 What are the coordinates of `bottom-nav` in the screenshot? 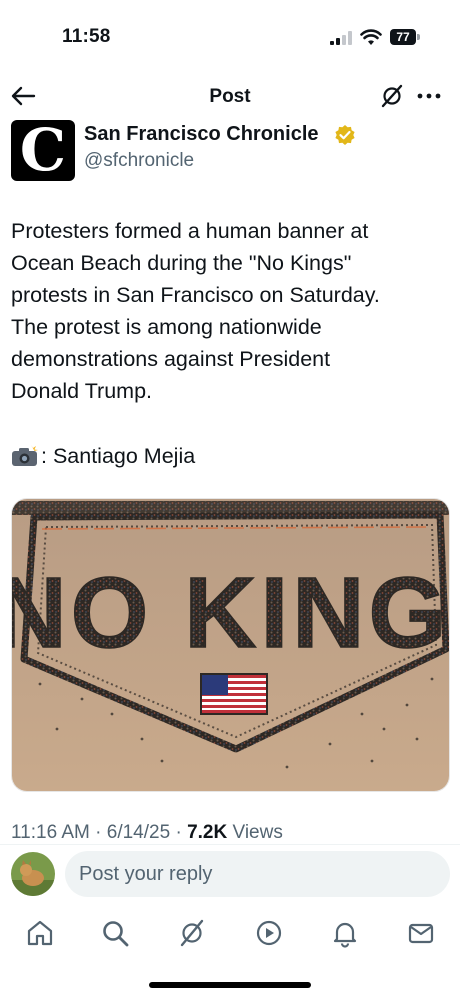 It's located at (230, 933).